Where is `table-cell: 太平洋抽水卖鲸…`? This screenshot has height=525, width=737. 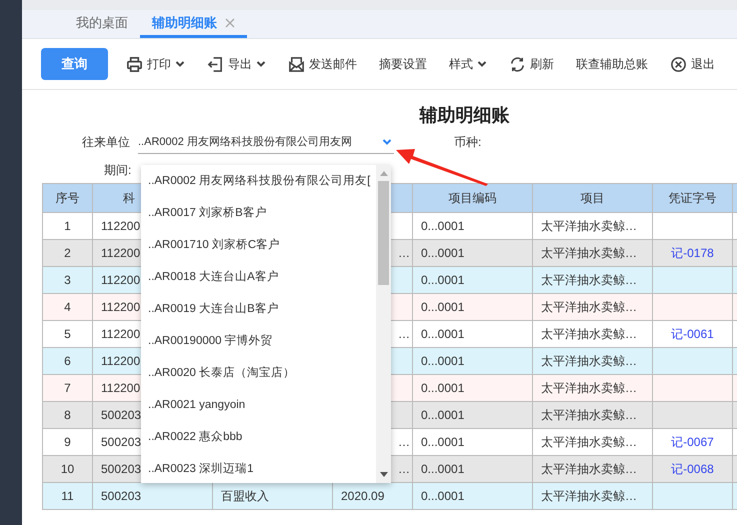
table-cell: 太平洋抽水卖鲸… is located at coordinates (592, 496).